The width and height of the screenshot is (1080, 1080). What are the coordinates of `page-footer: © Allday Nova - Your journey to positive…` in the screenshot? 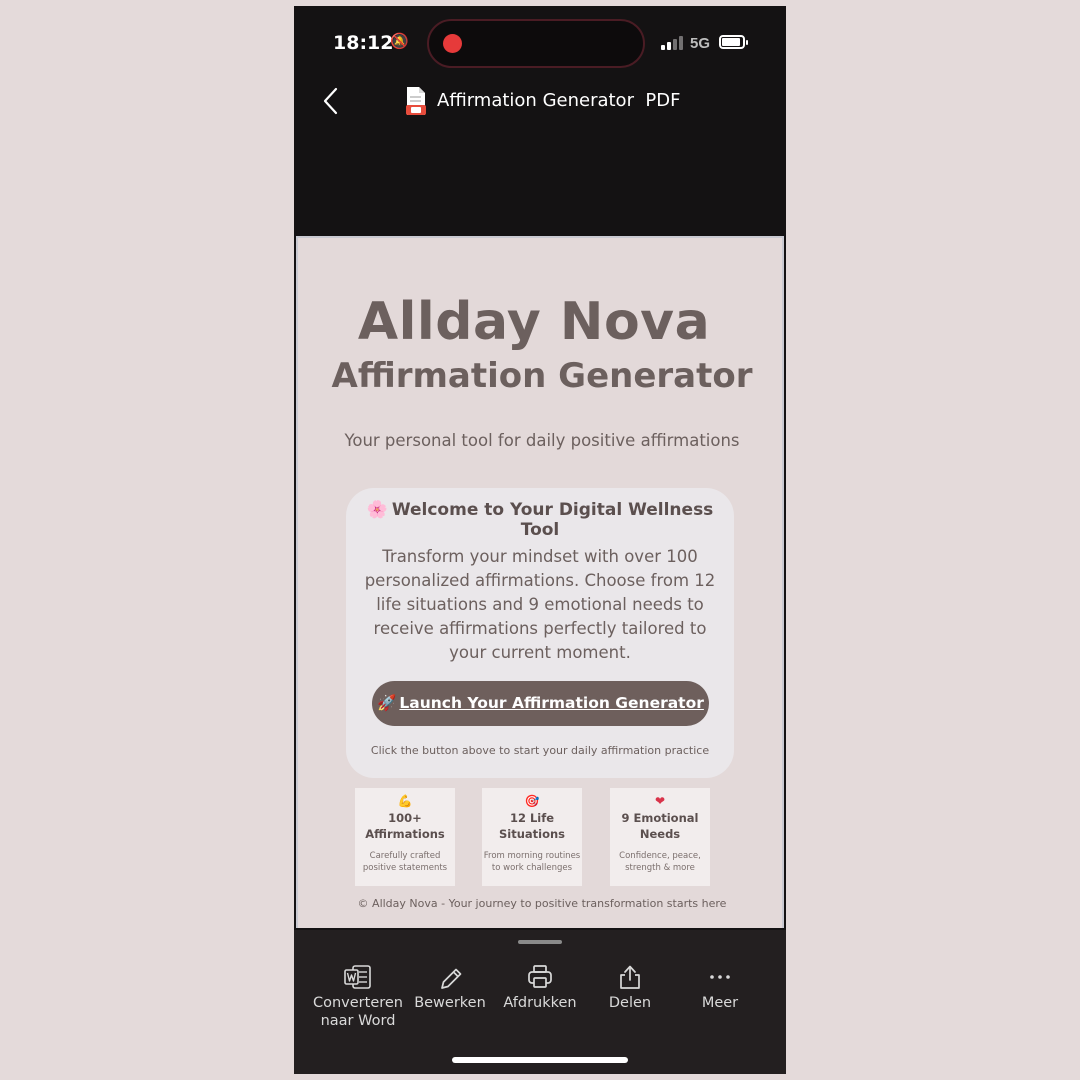 It's located at (542, 903).